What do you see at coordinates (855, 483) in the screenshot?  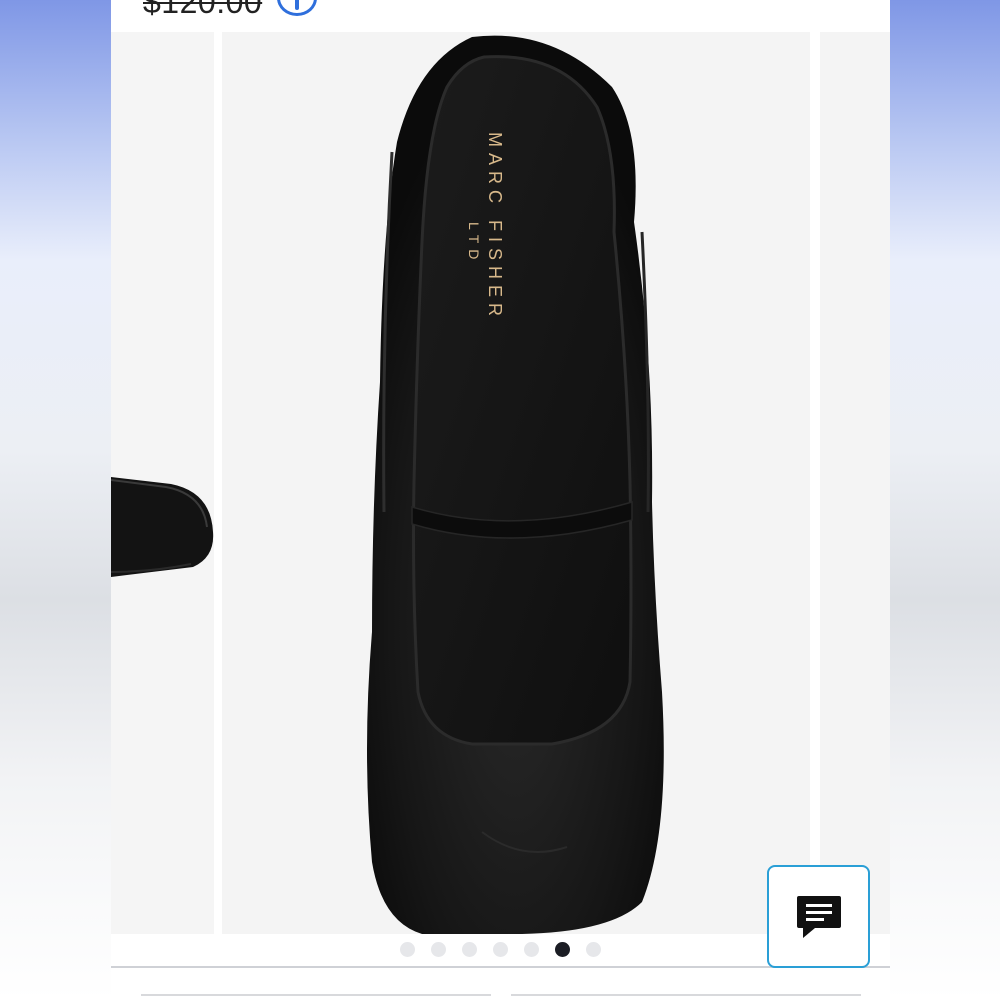 I see `carousel-slide-next` at bounding box center [855, 483].